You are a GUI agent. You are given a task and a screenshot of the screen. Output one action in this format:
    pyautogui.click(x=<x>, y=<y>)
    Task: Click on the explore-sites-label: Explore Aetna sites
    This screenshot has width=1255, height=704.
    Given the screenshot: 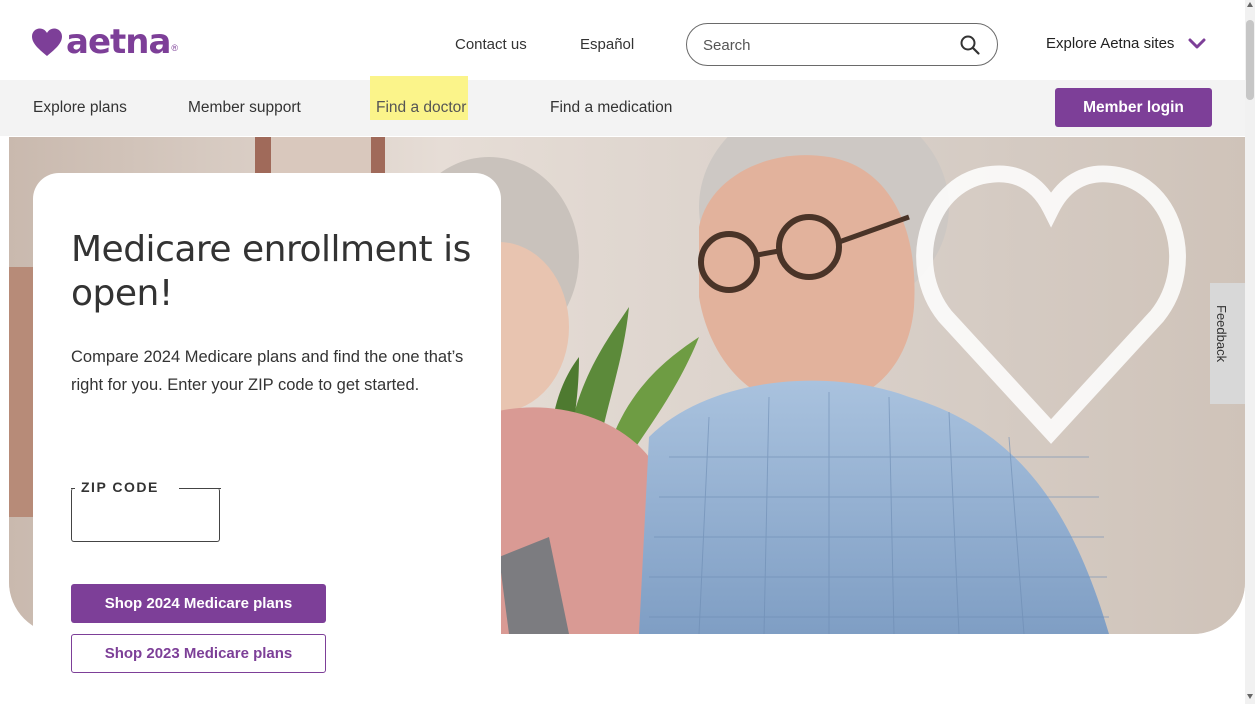 What is the action you would take?
    pyautogui.click(x=1110, y=43)
    